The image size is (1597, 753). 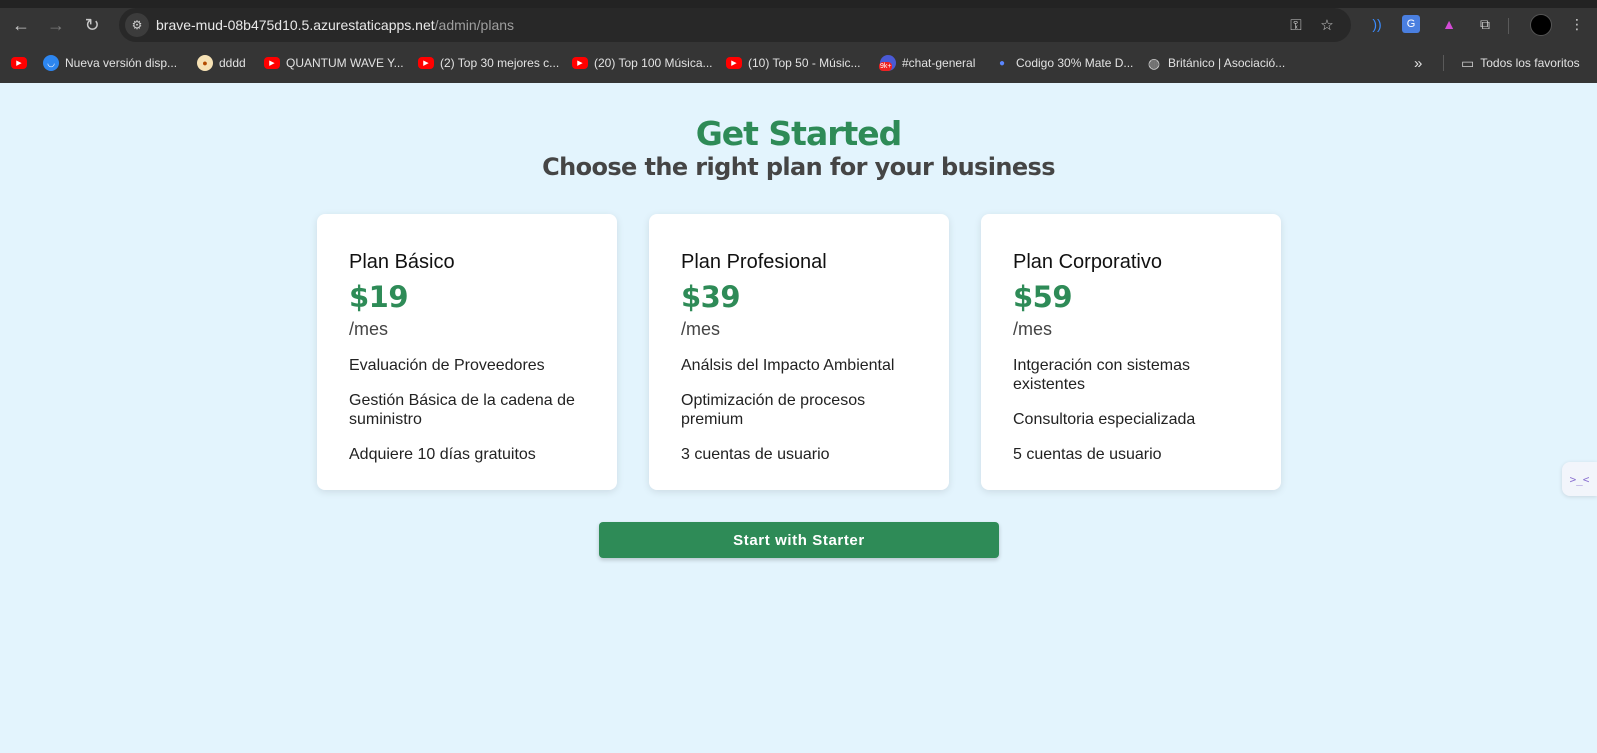 I want to click on tab-strip, so click(x=798, y=4).